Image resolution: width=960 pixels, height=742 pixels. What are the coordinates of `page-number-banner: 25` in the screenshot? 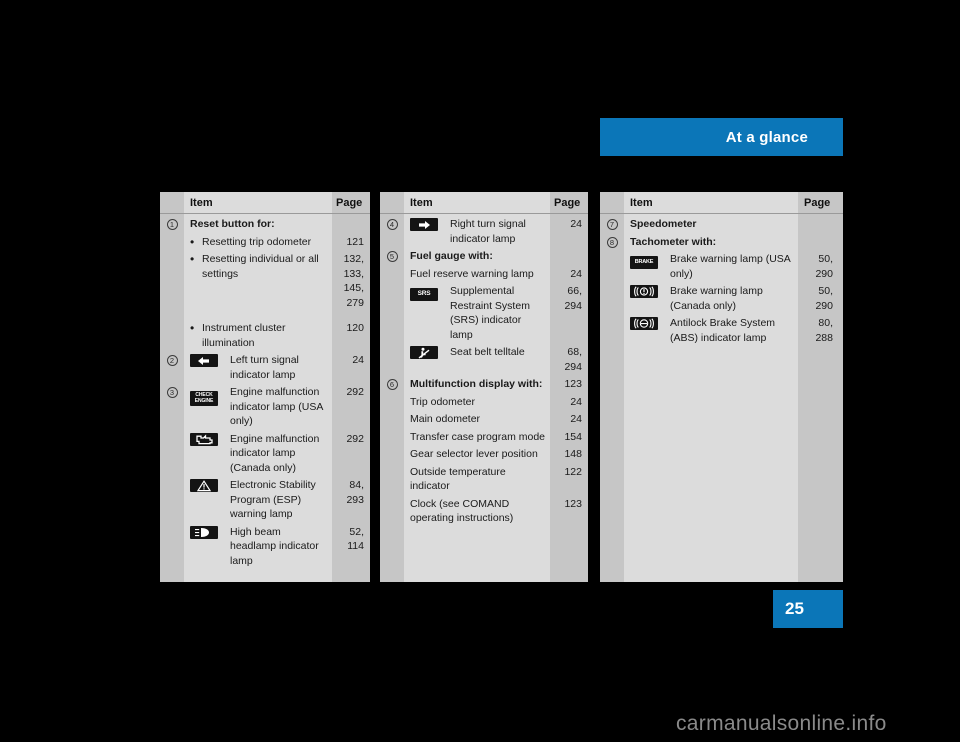 It's located at (808, 609).